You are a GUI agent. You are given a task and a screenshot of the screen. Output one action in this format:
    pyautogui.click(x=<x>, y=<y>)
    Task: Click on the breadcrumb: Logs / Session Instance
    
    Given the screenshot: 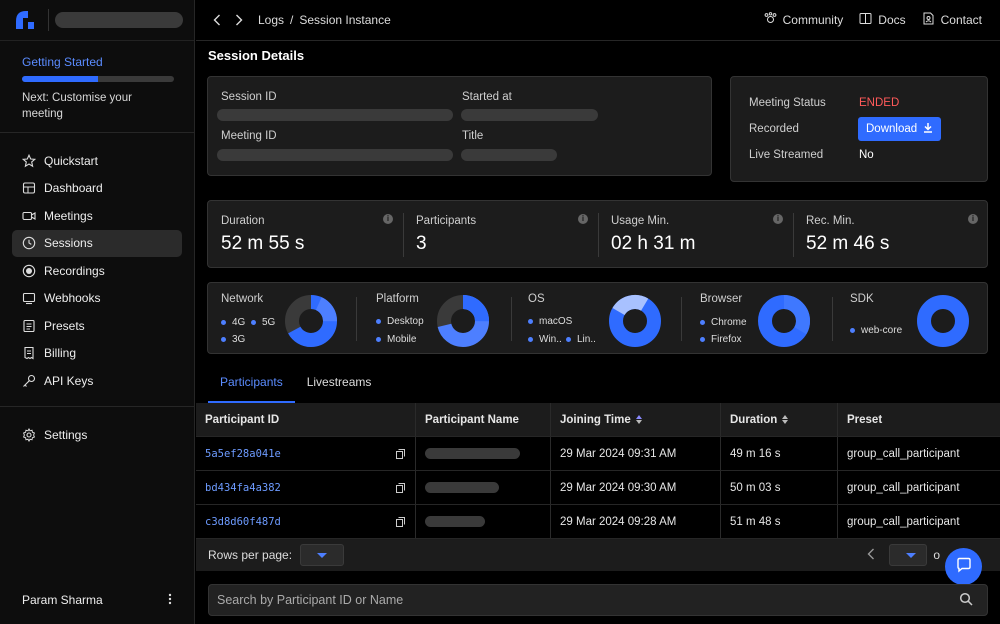 What is the action you would take?
    pyautogui.click(x=324, y=20)
    